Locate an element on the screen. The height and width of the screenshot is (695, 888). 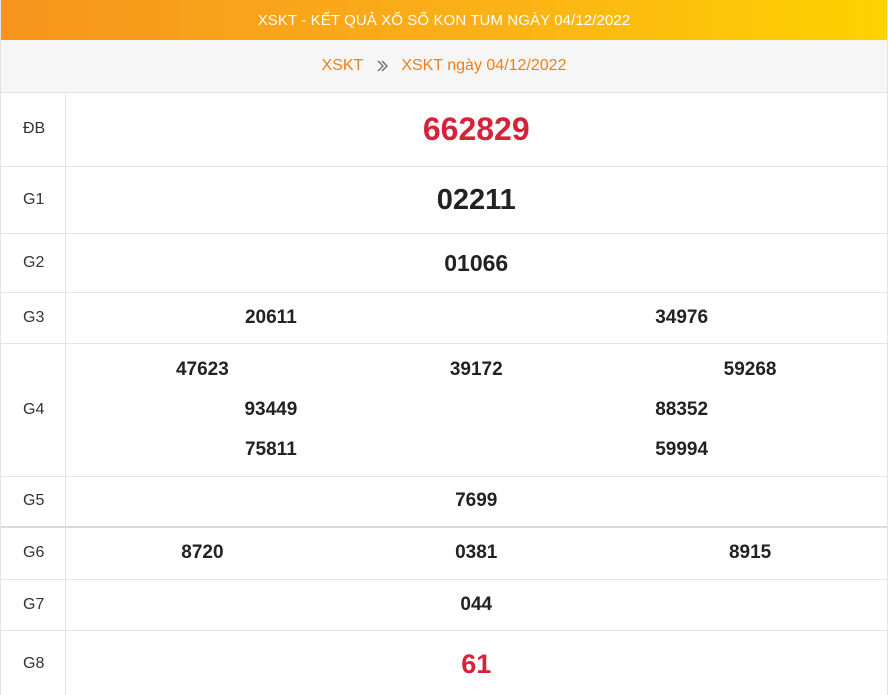
g4-number: 88352 is located at coordinates (682, 409).